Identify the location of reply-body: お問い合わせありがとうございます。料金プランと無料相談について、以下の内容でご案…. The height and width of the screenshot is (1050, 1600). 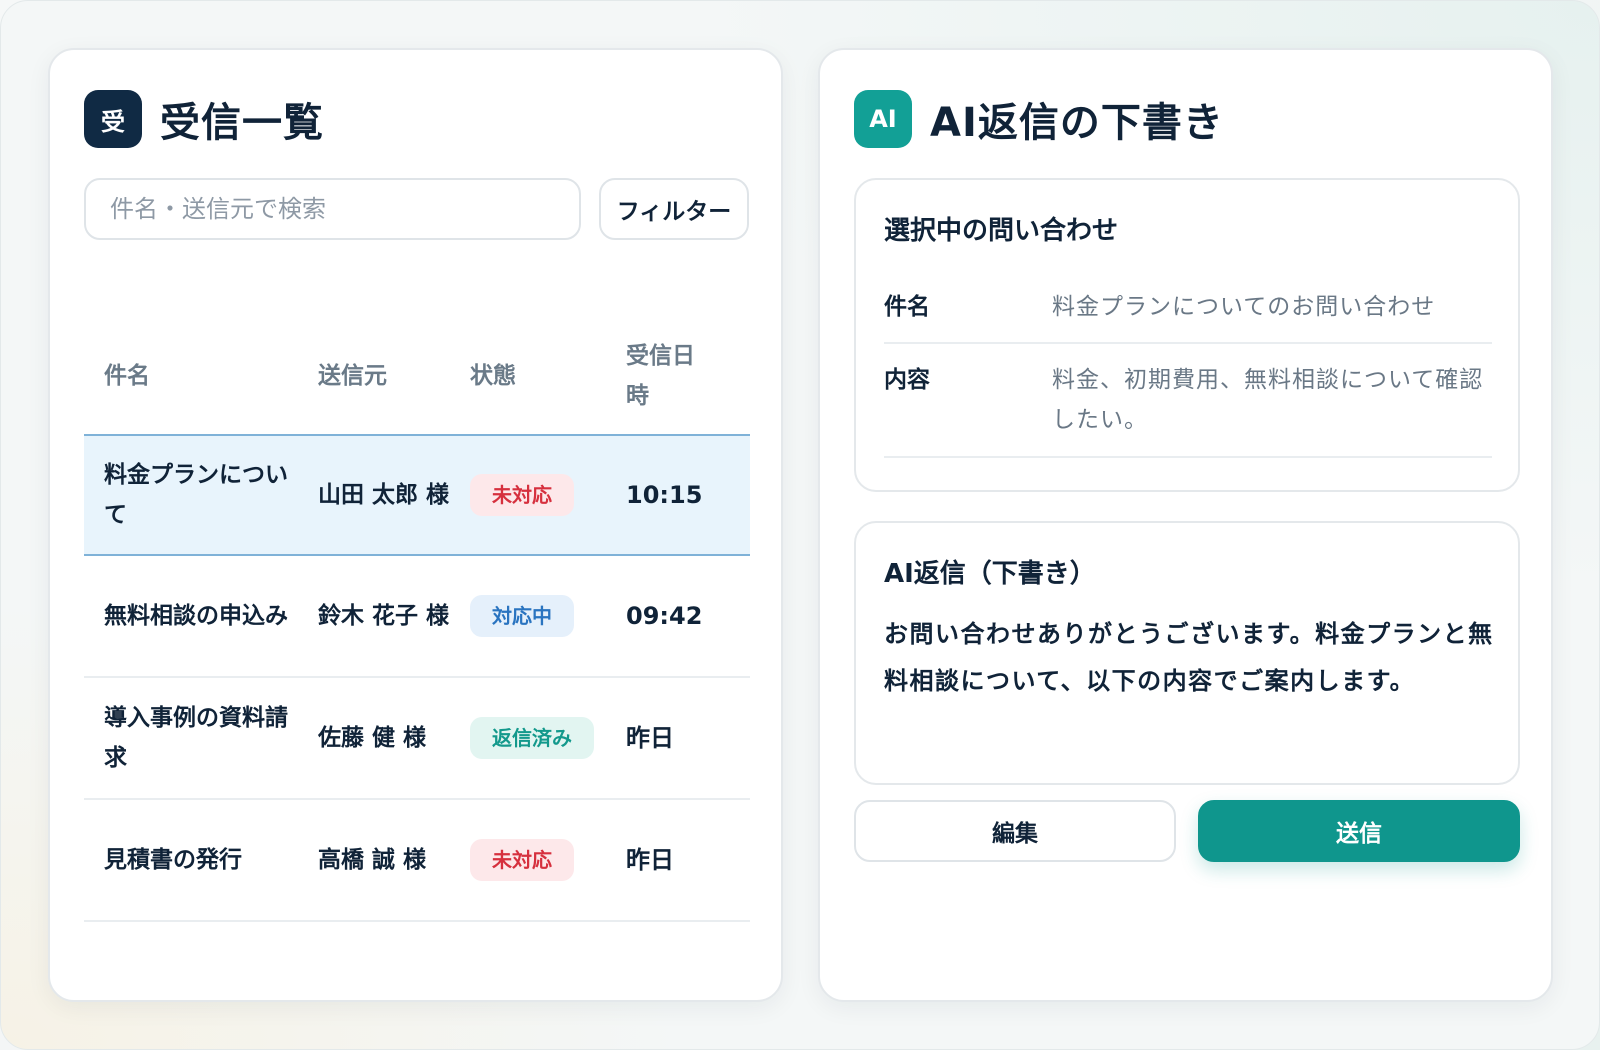
(1189, 658).